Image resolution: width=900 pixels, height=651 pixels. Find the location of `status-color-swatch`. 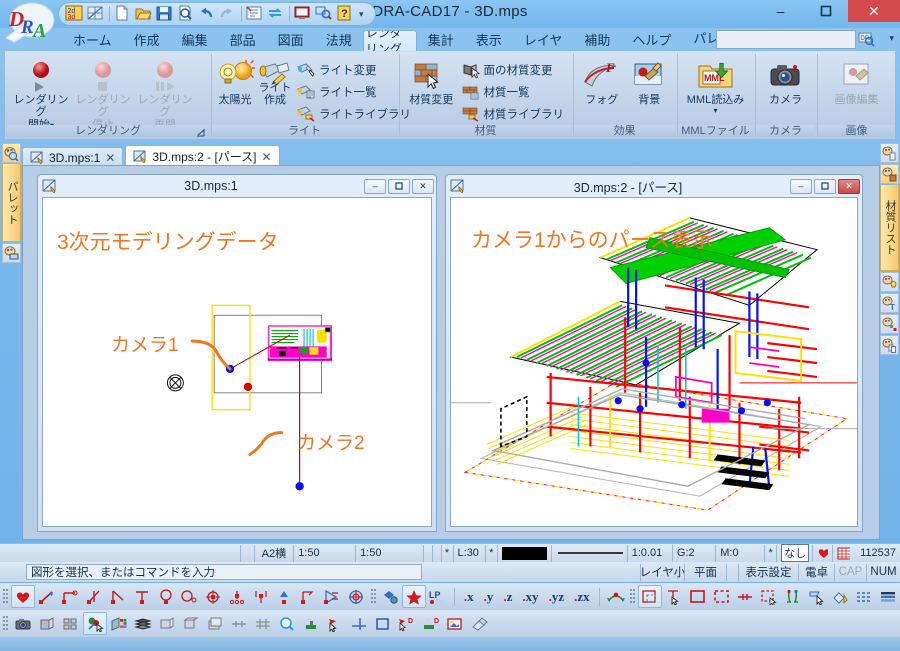

status-color-swatch is located at coordinates (523, 553).